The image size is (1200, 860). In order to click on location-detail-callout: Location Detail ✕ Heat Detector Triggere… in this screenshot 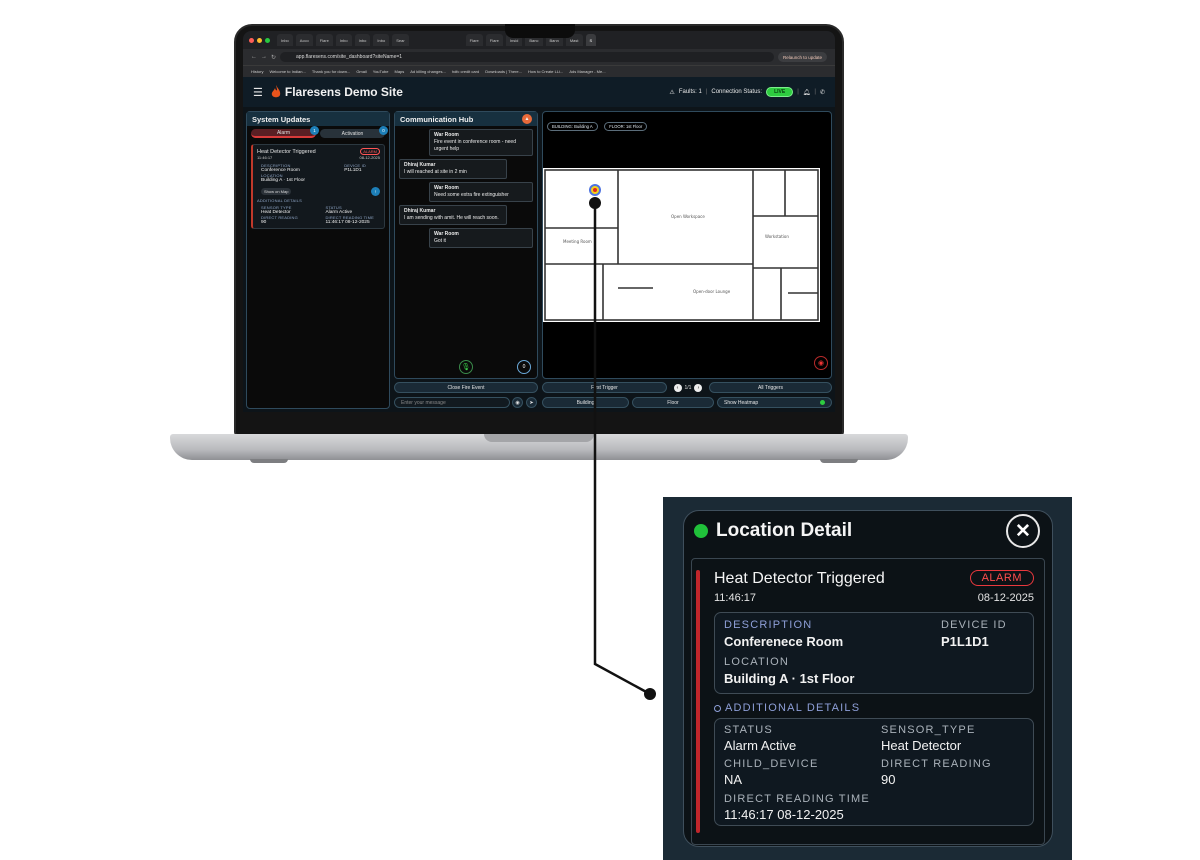, I will do `click(867, 678)`.